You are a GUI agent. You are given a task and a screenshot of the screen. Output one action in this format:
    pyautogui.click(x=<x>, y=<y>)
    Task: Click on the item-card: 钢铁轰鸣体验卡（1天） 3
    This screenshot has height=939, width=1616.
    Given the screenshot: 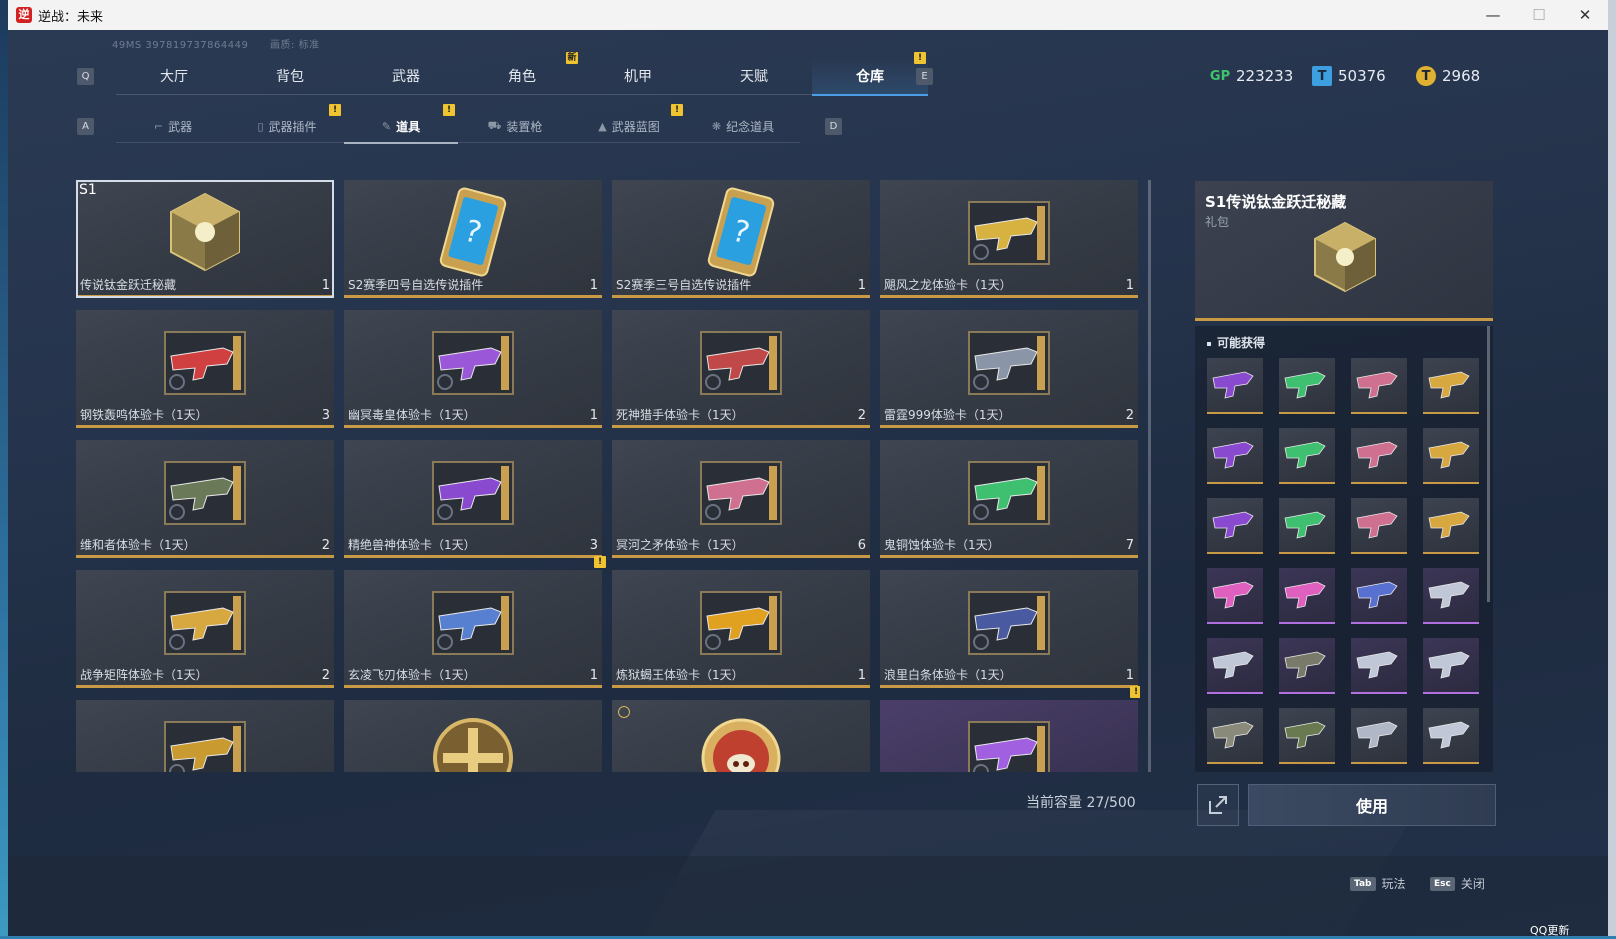 What is the action you would take?
    pyautogui.click(x=205, y=369)
    